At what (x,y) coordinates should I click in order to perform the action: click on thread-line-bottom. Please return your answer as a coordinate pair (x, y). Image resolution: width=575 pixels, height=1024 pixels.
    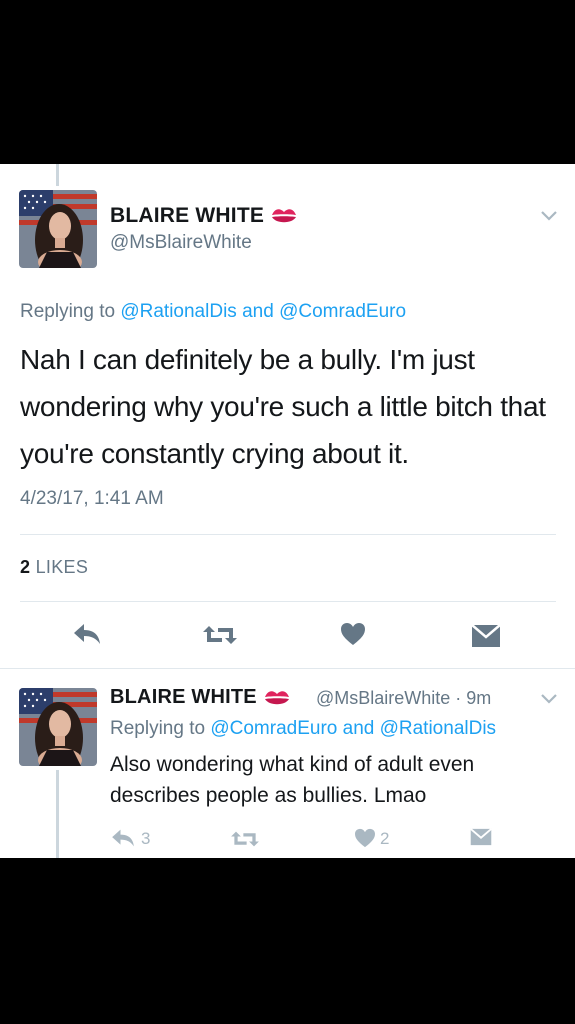
    Looking at the image, I should click on (57, 814).